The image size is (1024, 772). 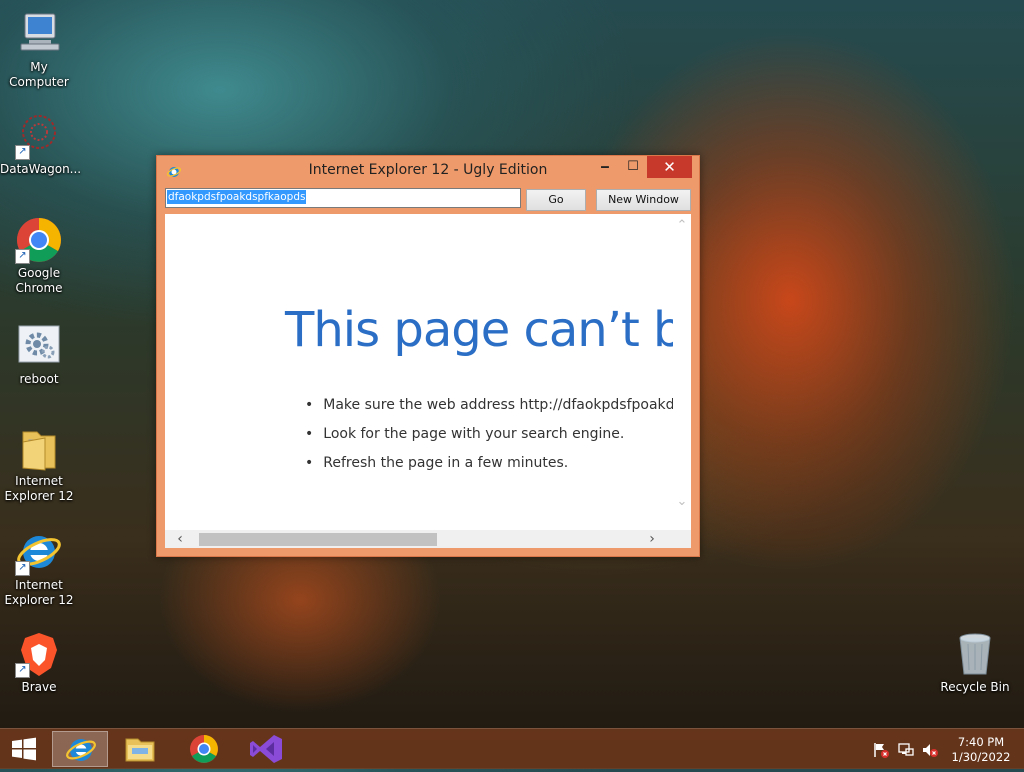 What do you see at coordinates (682, 372) in the screenshot?
I see `vertical-scrollbar: ⌃ ⌄` at bounding box center [682, 372].